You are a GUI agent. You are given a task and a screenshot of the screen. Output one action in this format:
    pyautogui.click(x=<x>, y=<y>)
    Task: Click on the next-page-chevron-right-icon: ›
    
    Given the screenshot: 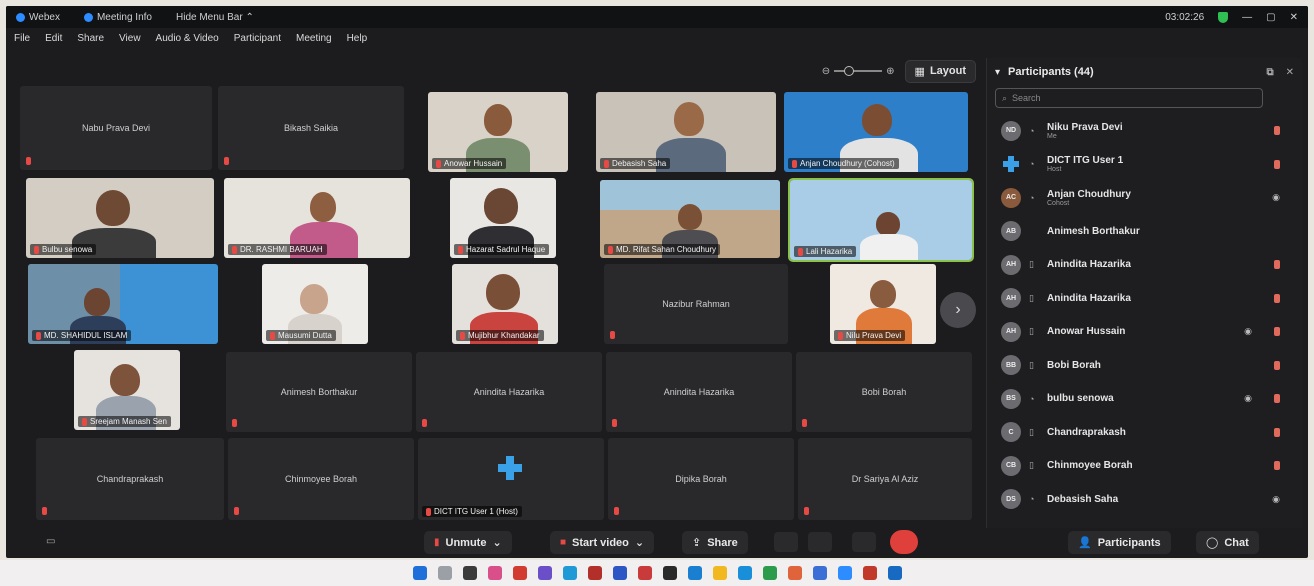 What is the action you would take?
    pyautogui.click(x=958, y=310)
    